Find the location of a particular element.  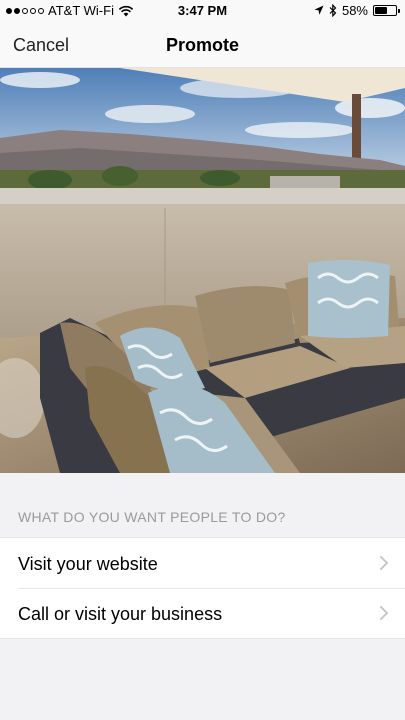

call-or-visit-business-option: Call or visit your business is located at coordinates (202, 613).